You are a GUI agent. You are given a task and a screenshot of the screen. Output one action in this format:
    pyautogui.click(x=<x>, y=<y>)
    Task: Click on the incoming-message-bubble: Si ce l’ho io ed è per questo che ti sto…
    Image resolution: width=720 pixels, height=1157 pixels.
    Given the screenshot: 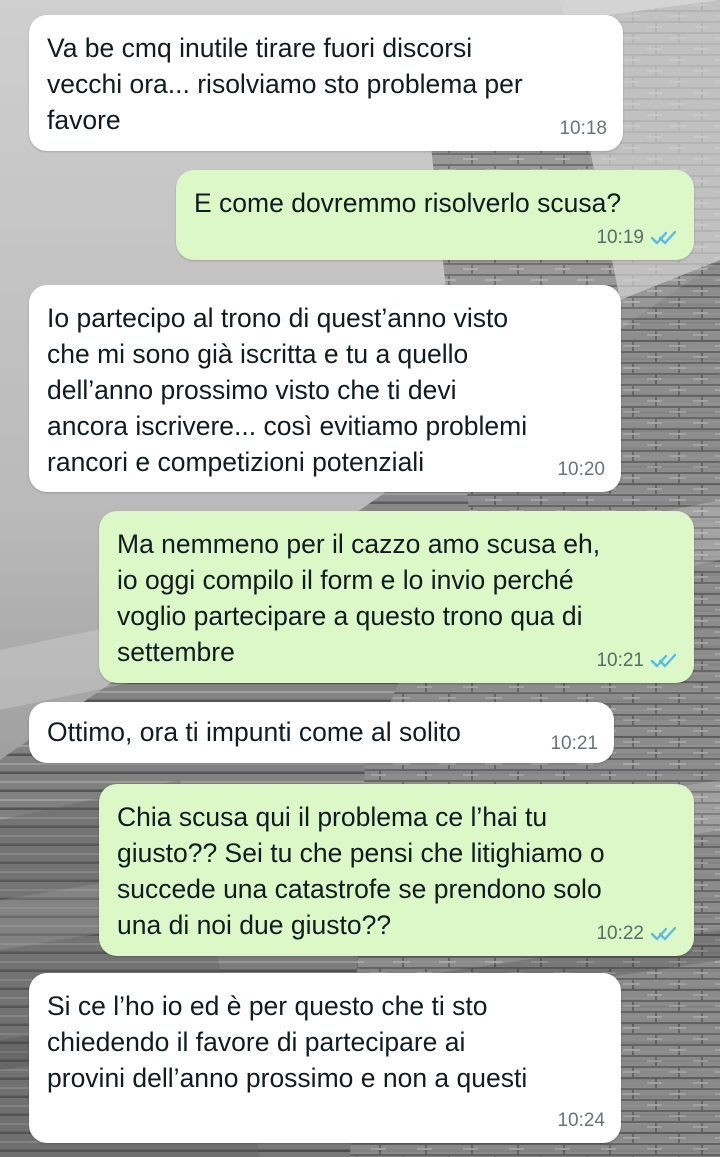 What is the action you would take?
    pyautogui.click(x=325, y=1058)
    